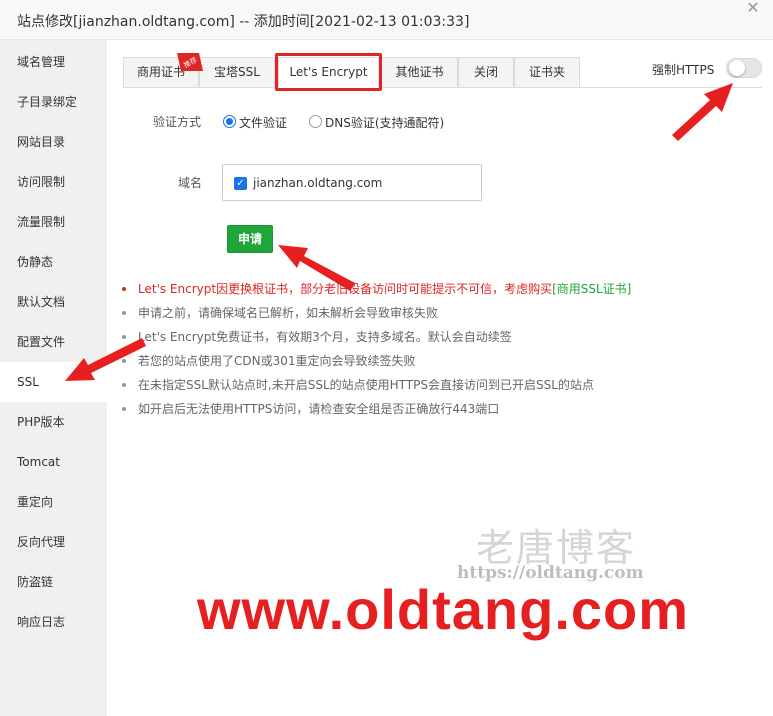  What do you see at coordinates (53, 502) in the screenshot?
I see `sidebar-item-redirect: 重定向` at bounding box center [53, 502].